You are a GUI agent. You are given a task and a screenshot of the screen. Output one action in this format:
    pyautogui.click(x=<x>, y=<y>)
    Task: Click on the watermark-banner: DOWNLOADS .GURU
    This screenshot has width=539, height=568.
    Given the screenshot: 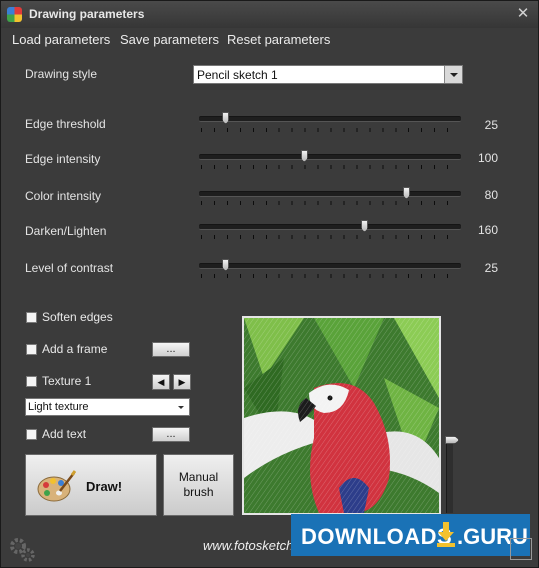 What is the action you would take?
    pyautogui.click(x=410, y=535)
    